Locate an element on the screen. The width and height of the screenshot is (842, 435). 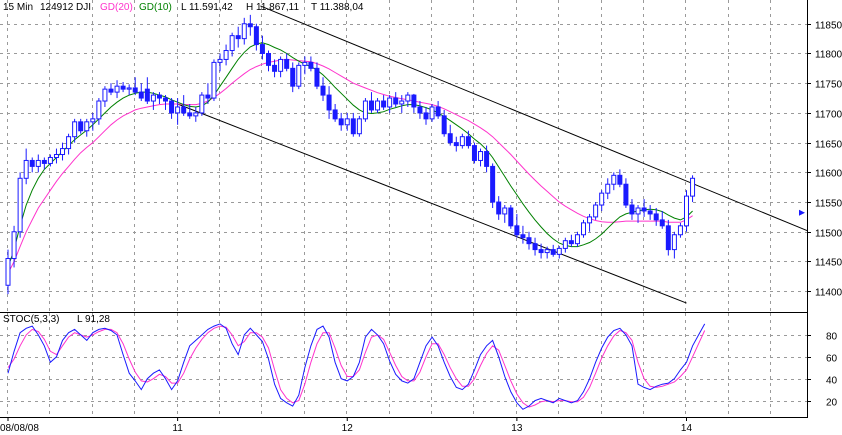
time-tick-label: 14 is located at coordinates (687, 428).